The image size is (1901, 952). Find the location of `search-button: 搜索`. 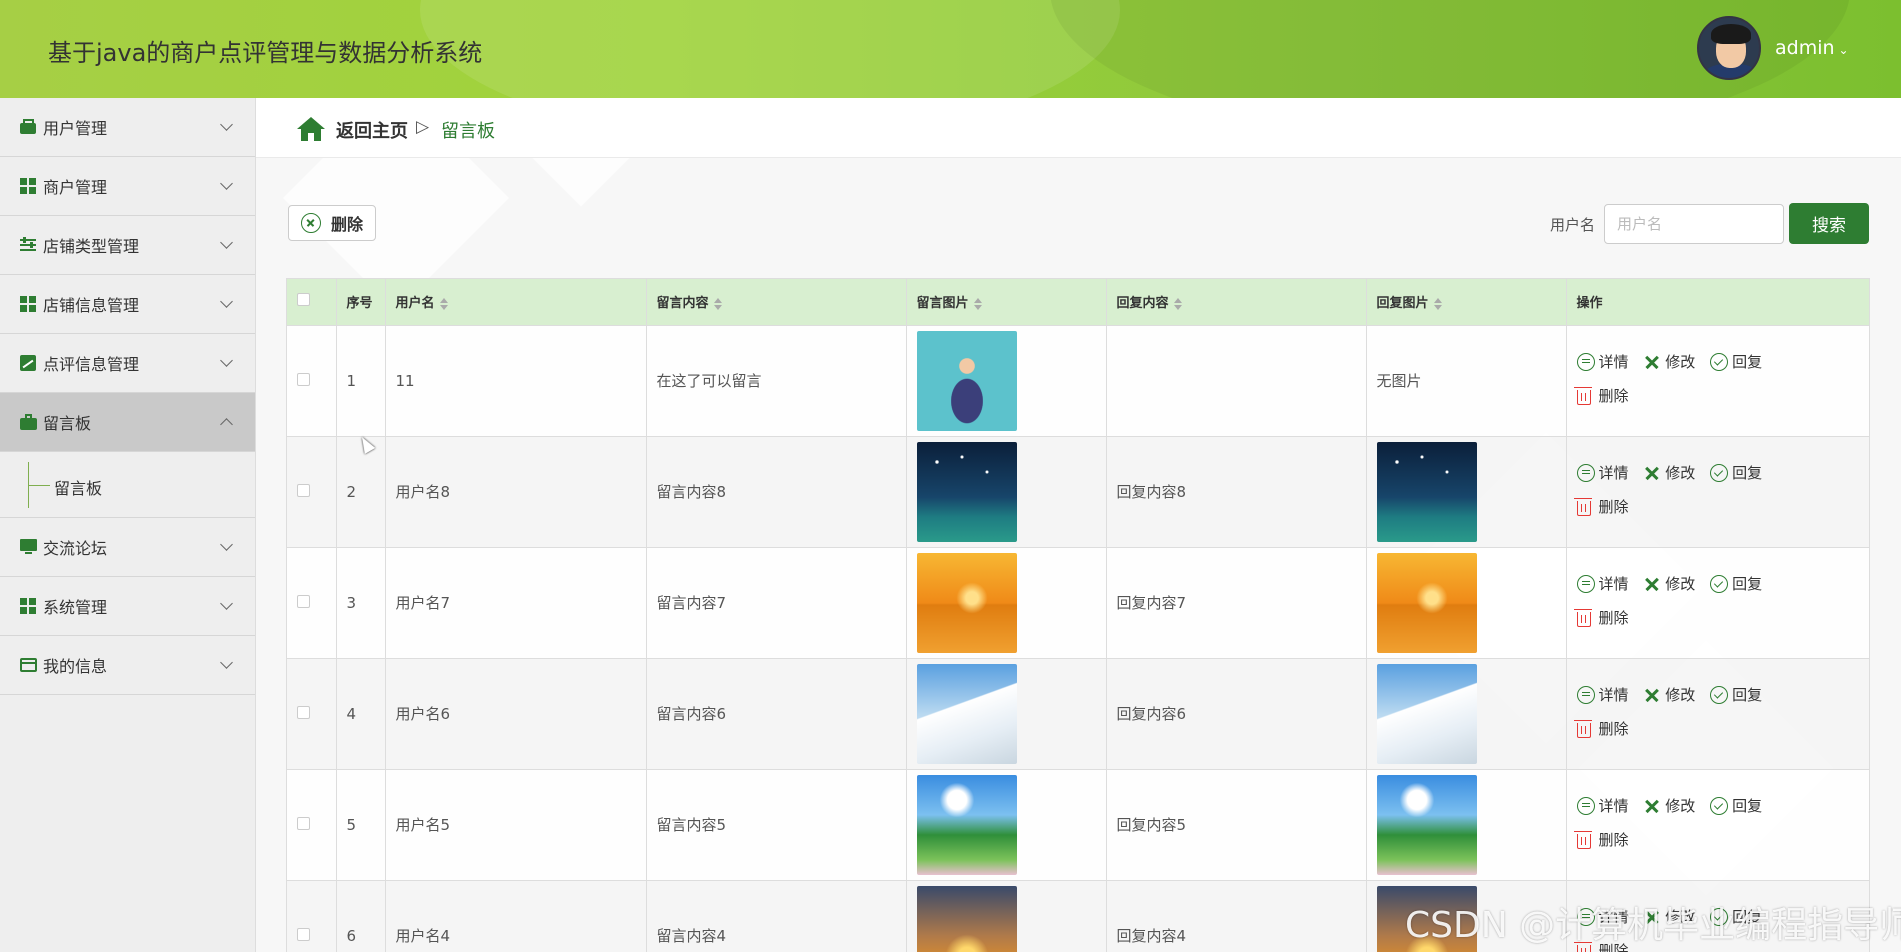

search-button: 搜索 is located at coordinates (1829, 223).